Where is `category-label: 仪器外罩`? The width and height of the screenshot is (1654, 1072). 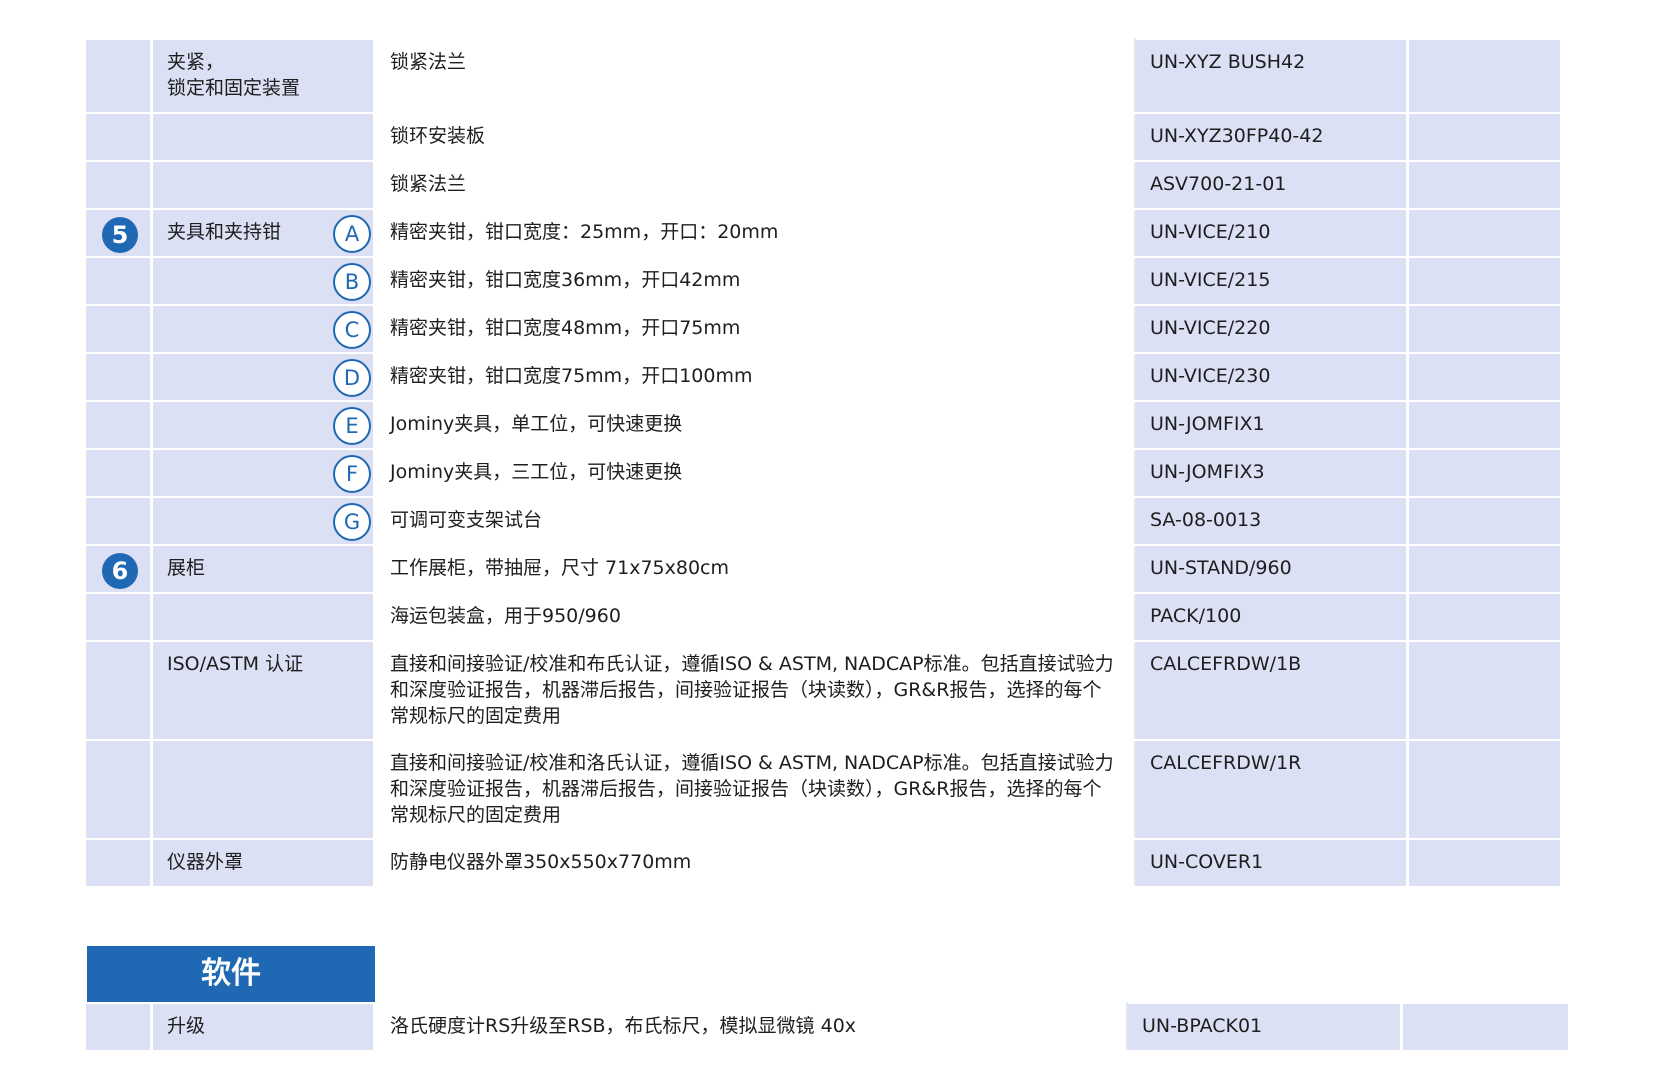
category-label: 仪器外罩 is located at coordinates (205, 862).